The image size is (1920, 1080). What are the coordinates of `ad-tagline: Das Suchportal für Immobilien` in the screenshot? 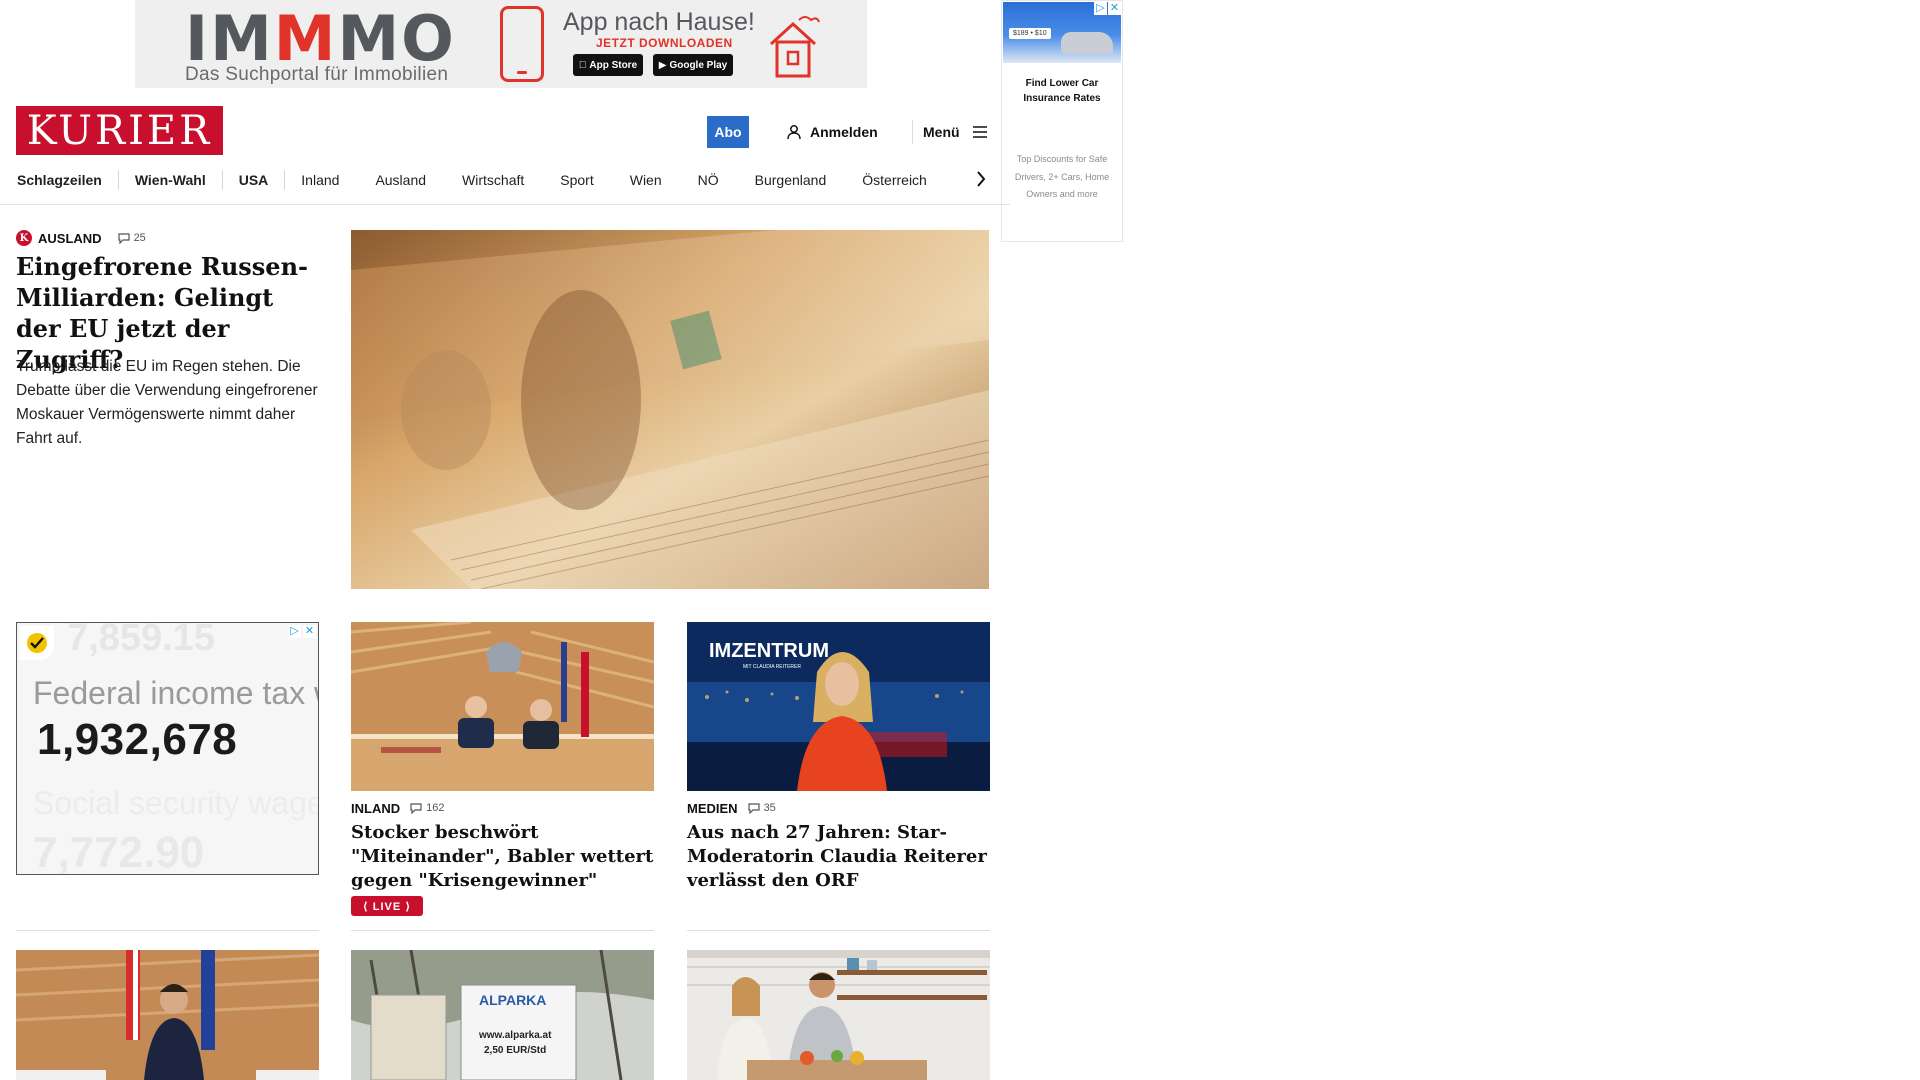 It's located at (317, 74).